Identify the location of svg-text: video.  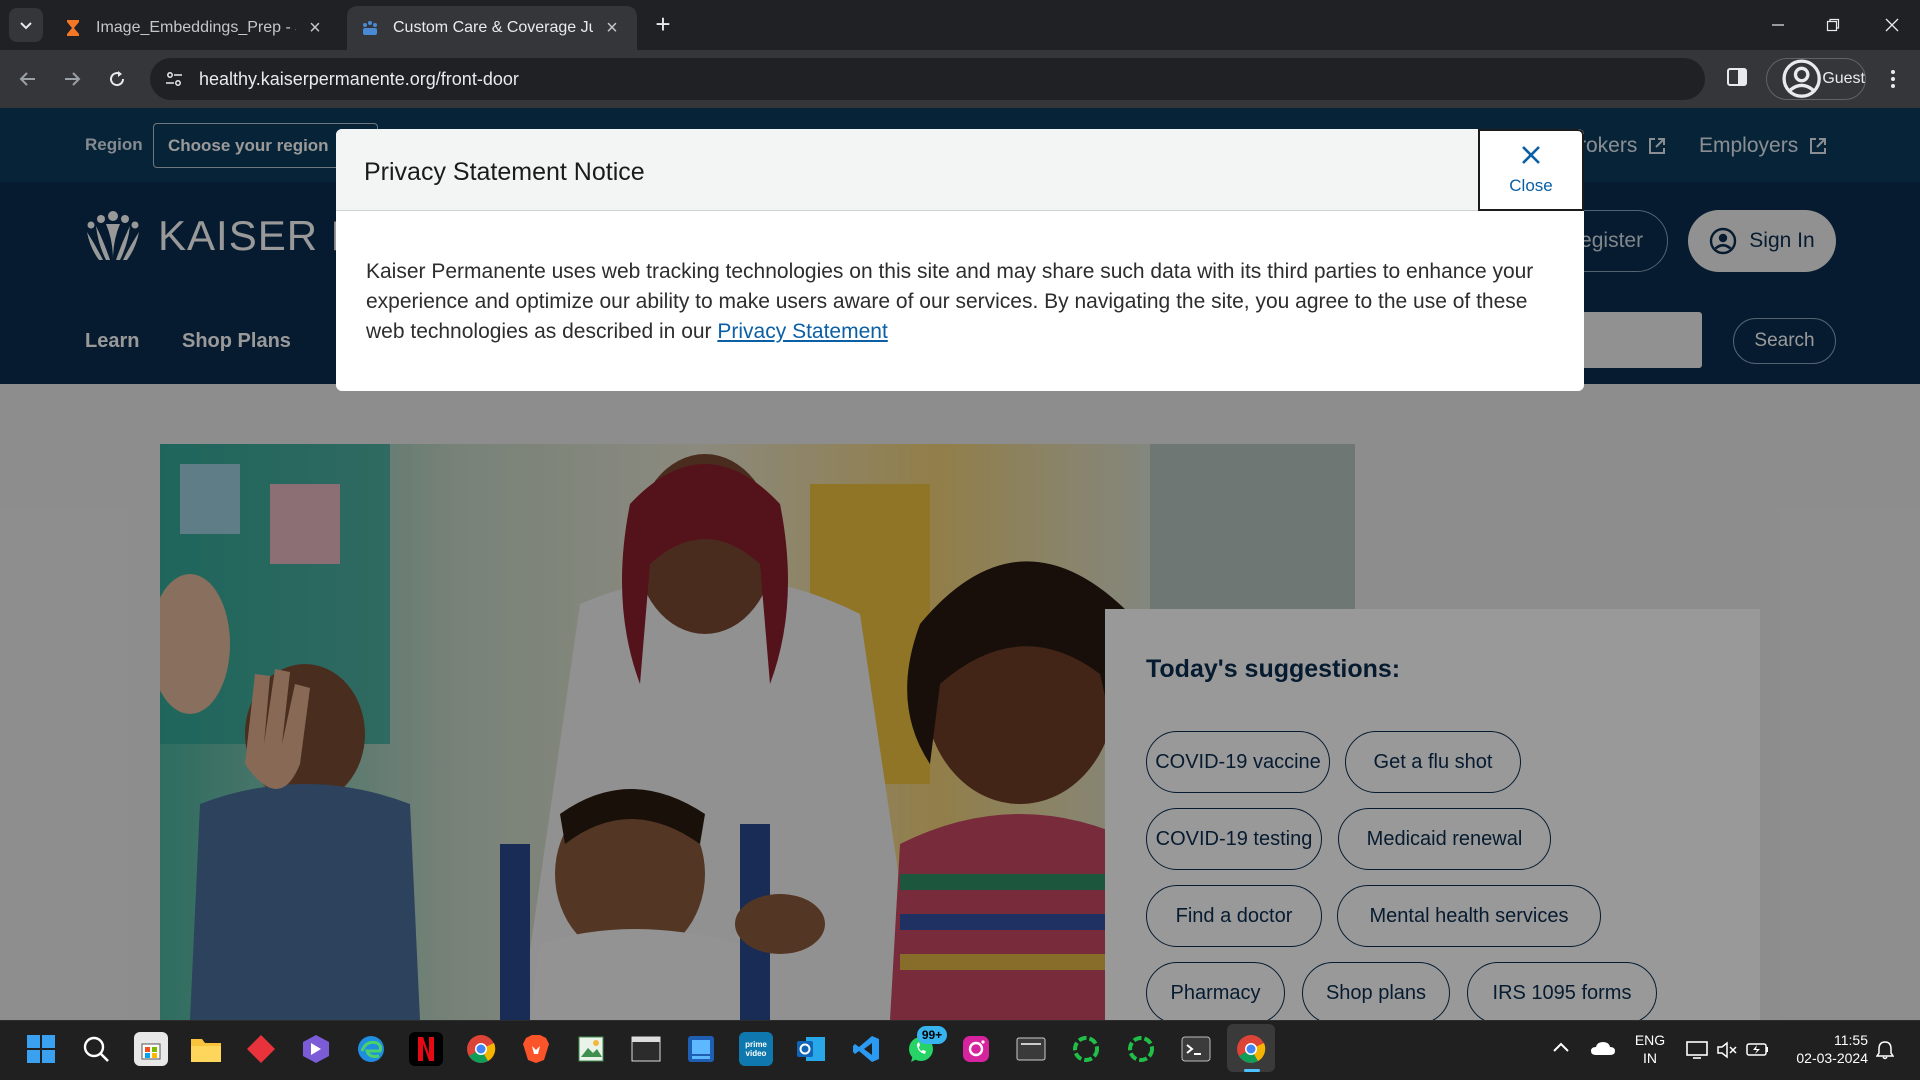
(756, 1053).